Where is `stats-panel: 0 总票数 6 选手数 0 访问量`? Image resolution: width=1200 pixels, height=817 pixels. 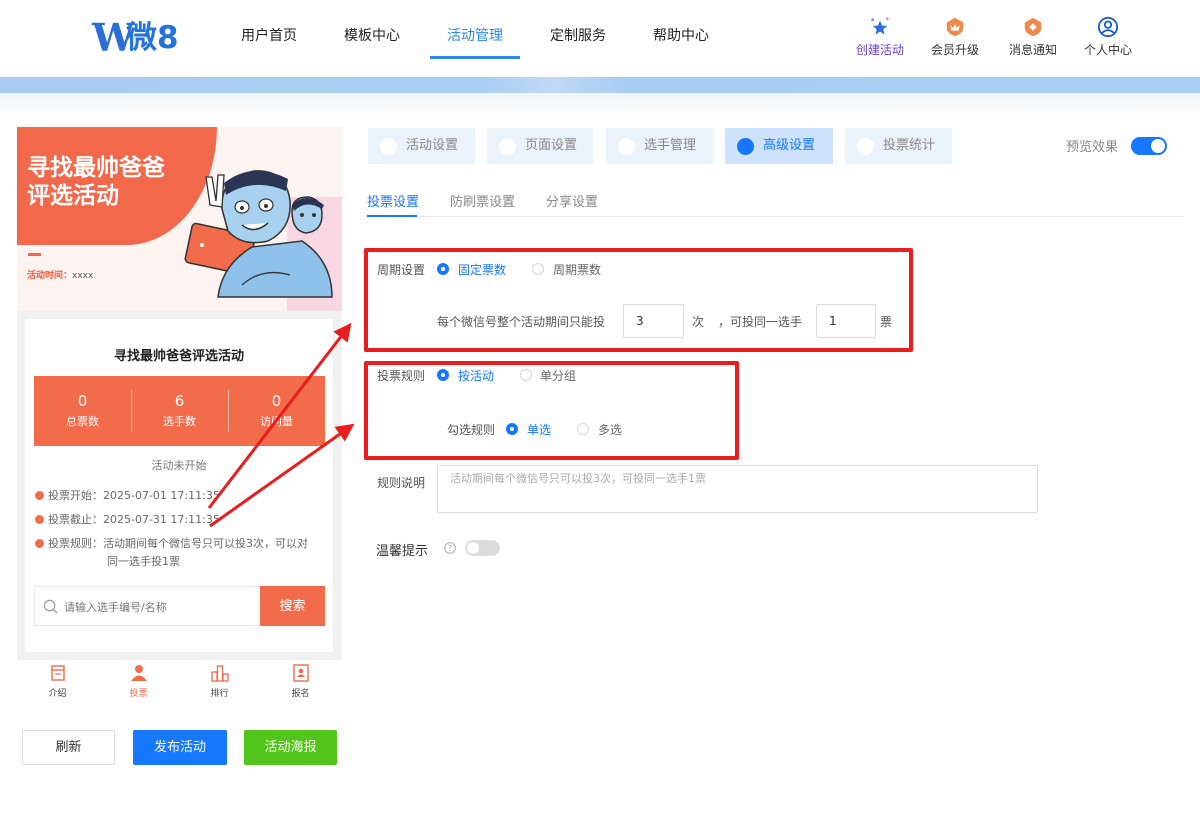 stats-panel: 0 总票数 6 选手数 0 访问量 is located at coordinates (179, 411).